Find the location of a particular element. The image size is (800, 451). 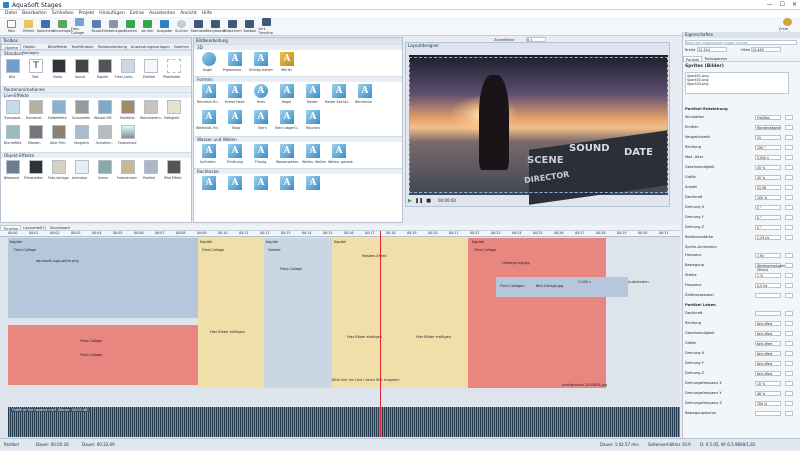

rectangles-effect-icon: A is located at coordinates (365, 91).